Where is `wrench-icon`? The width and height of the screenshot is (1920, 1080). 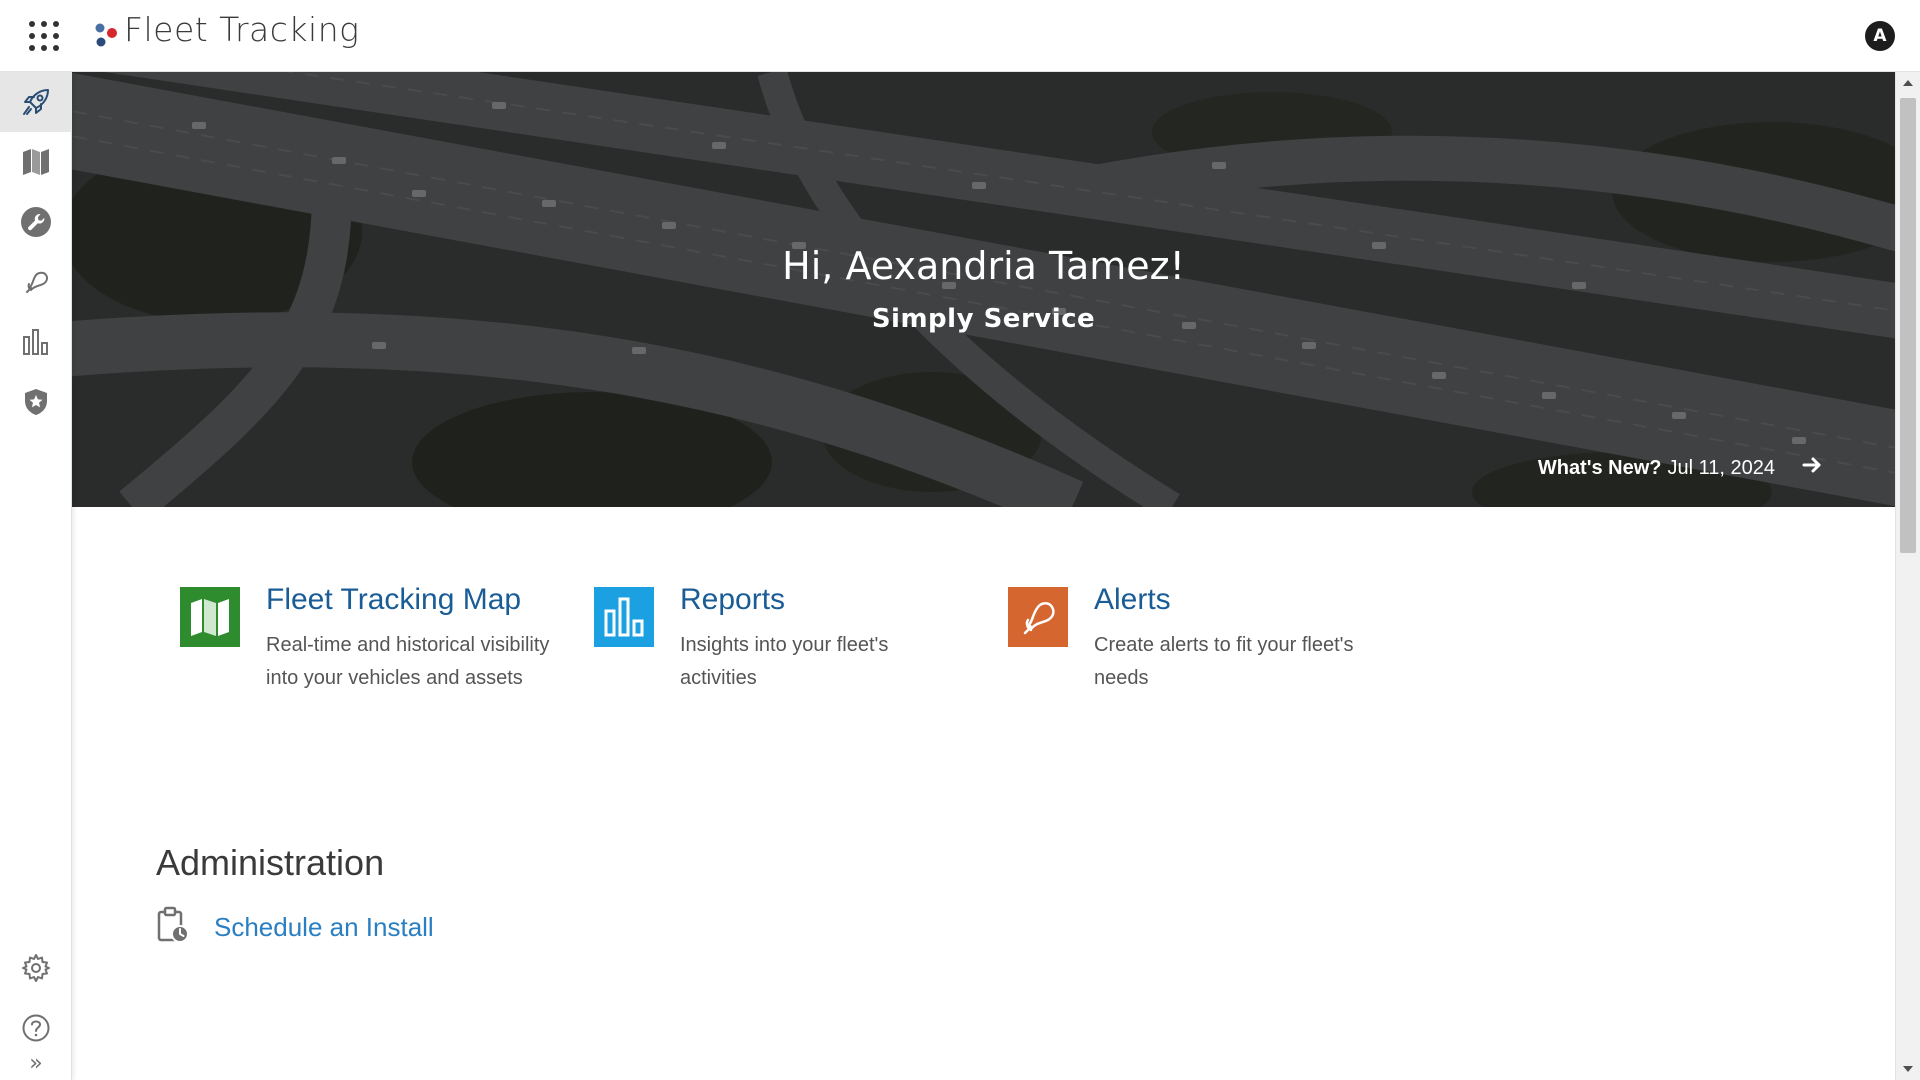
wrench-icon is located at coordinates (36, 222).